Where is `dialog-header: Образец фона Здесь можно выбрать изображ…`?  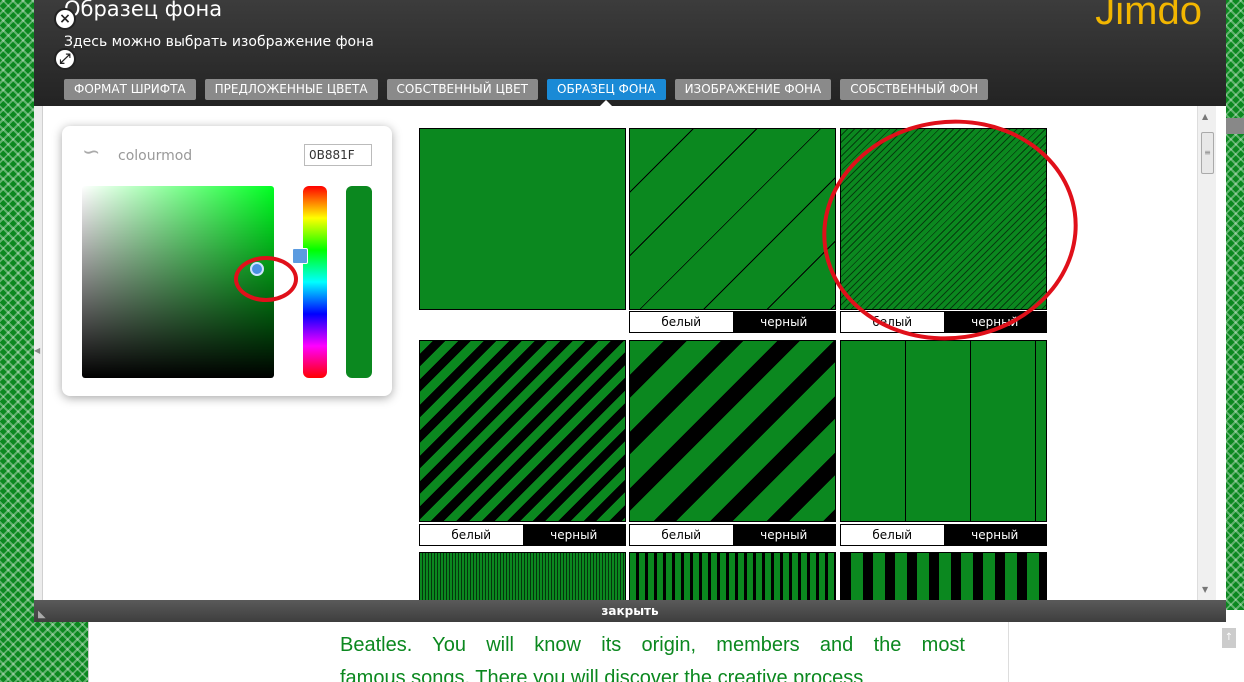 dialog-header: Образец фона Здесь можно выбрать изображ… is located at coordinates (630, 53).